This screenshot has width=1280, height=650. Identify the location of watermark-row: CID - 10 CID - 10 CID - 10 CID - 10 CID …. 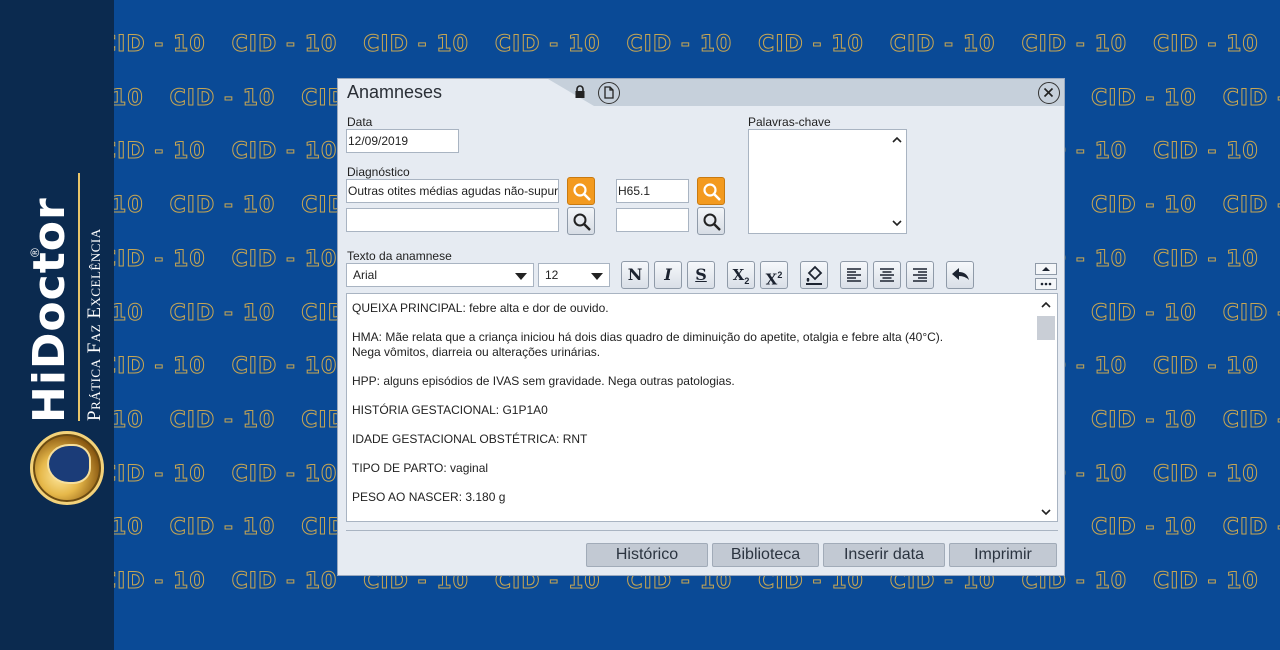
(697, 45).